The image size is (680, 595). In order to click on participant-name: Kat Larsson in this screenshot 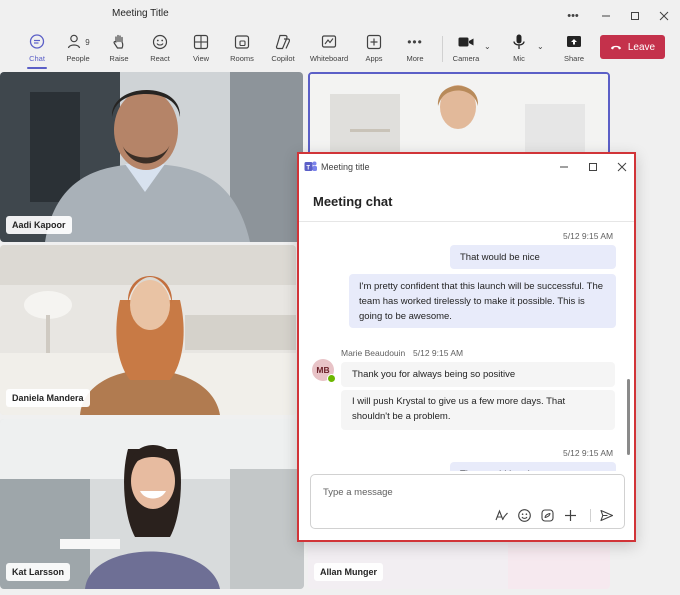, I will do `click(38, 572)`.